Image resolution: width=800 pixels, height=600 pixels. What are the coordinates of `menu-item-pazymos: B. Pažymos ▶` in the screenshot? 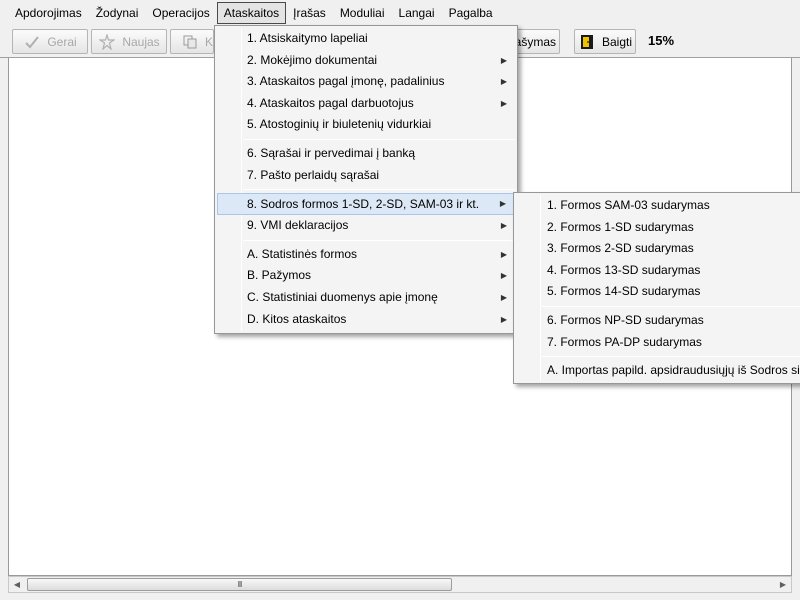 It's located at (366, 276).